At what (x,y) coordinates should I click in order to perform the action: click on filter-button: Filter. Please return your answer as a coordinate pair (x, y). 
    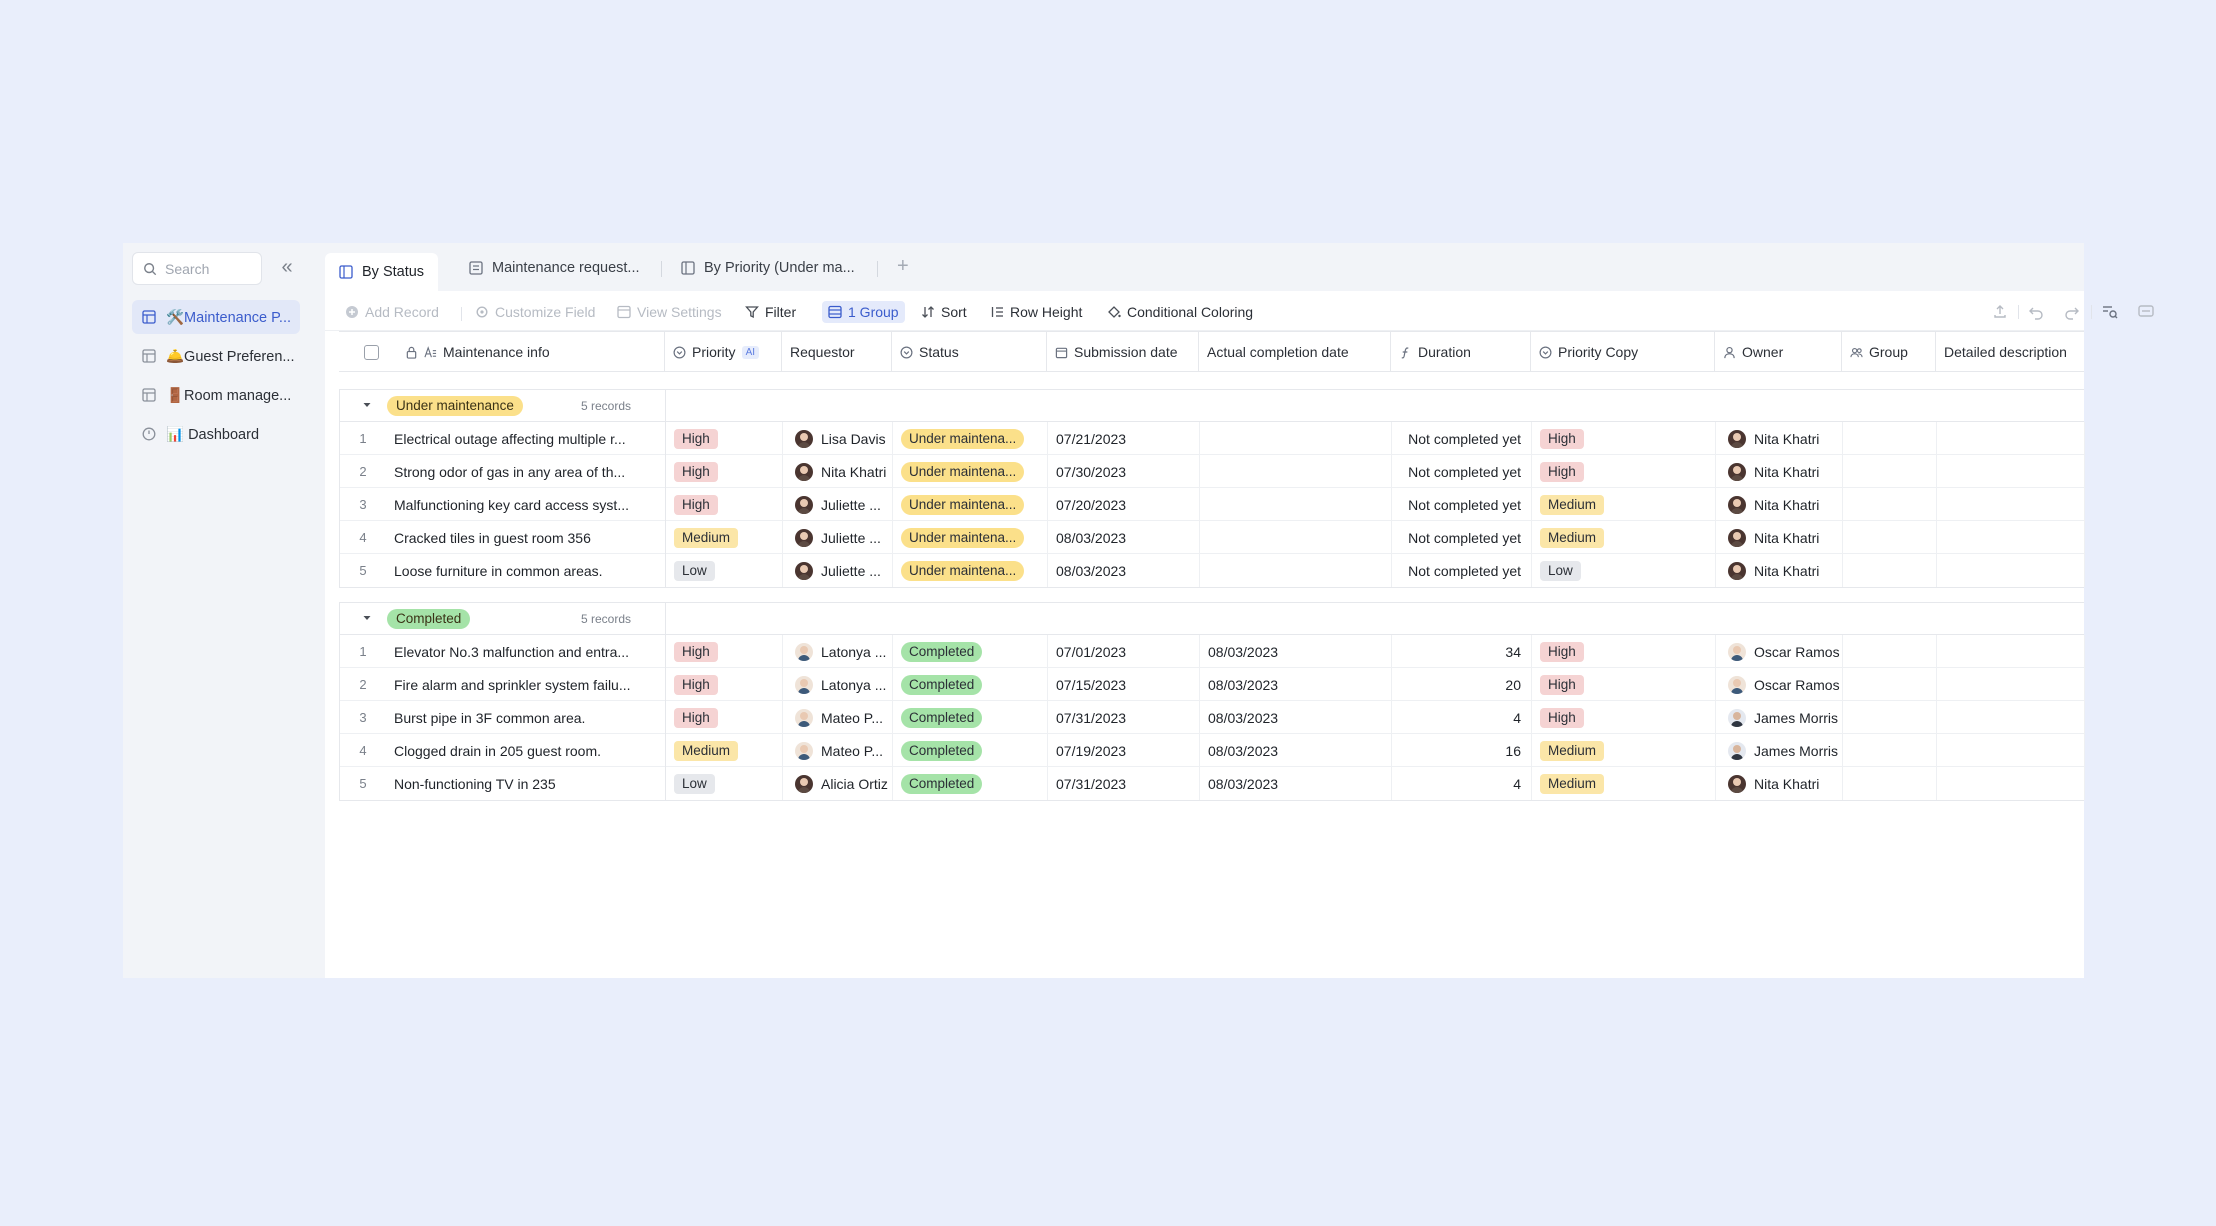
    Looking at the image, I should click on (770, 312).